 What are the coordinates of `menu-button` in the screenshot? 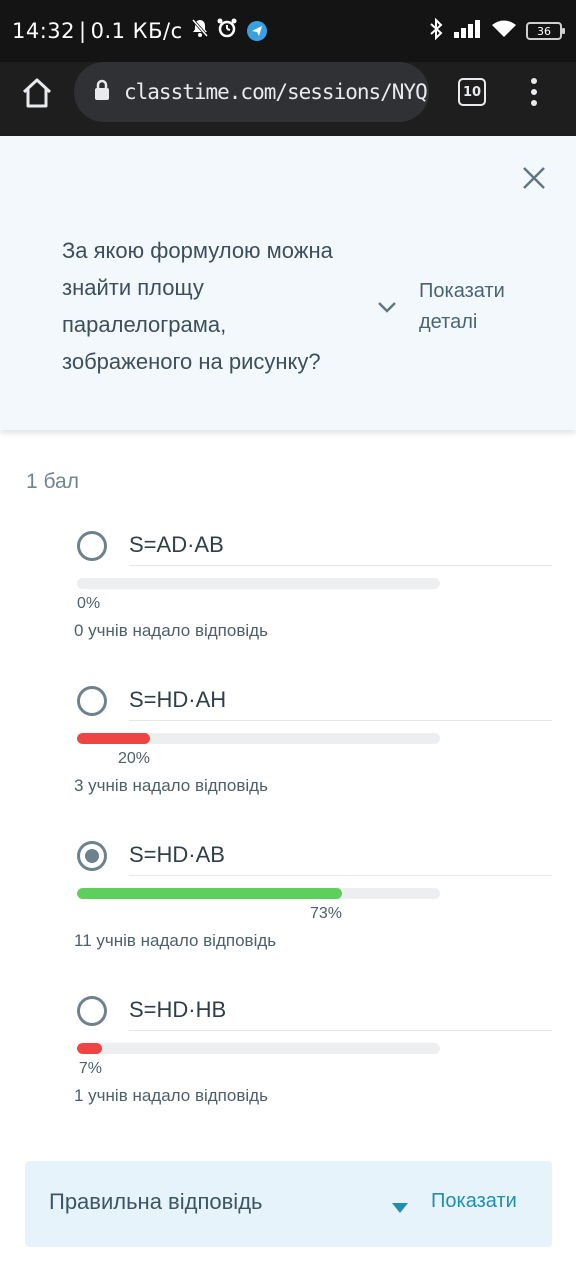 It's located at (534, 92).